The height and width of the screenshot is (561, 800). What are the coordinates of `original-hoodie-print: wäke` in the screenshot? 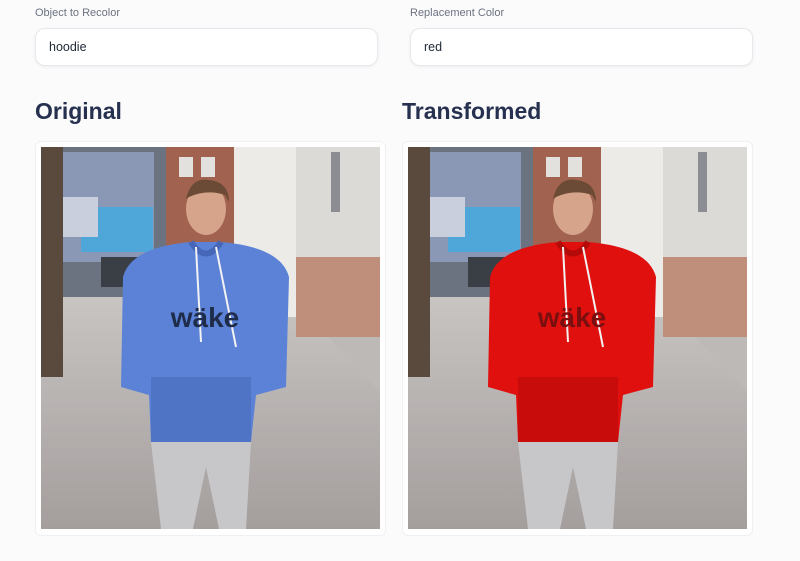 It's located at (205, 317).